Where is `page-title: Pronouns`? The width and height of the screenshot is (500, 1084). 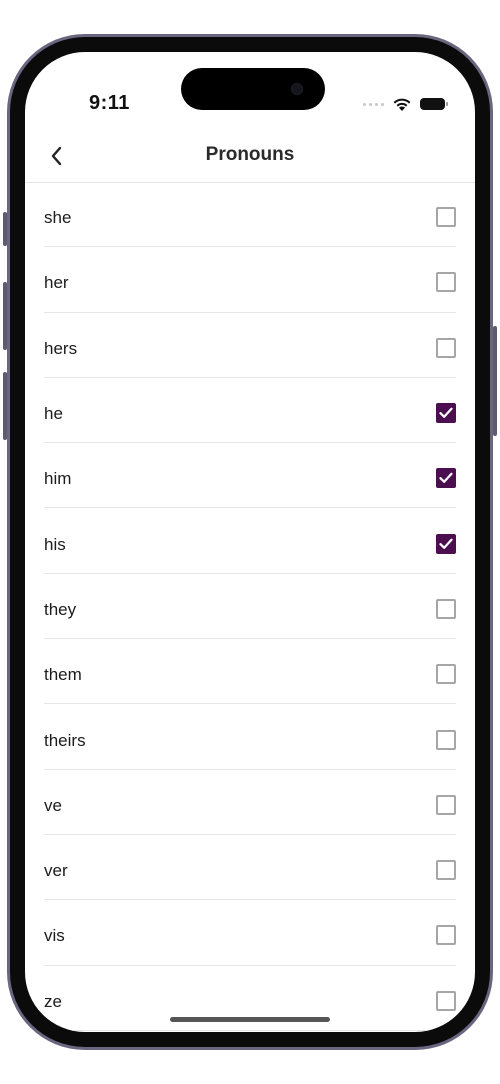
page-title: Pronouns is located at coordinates (250, 154).